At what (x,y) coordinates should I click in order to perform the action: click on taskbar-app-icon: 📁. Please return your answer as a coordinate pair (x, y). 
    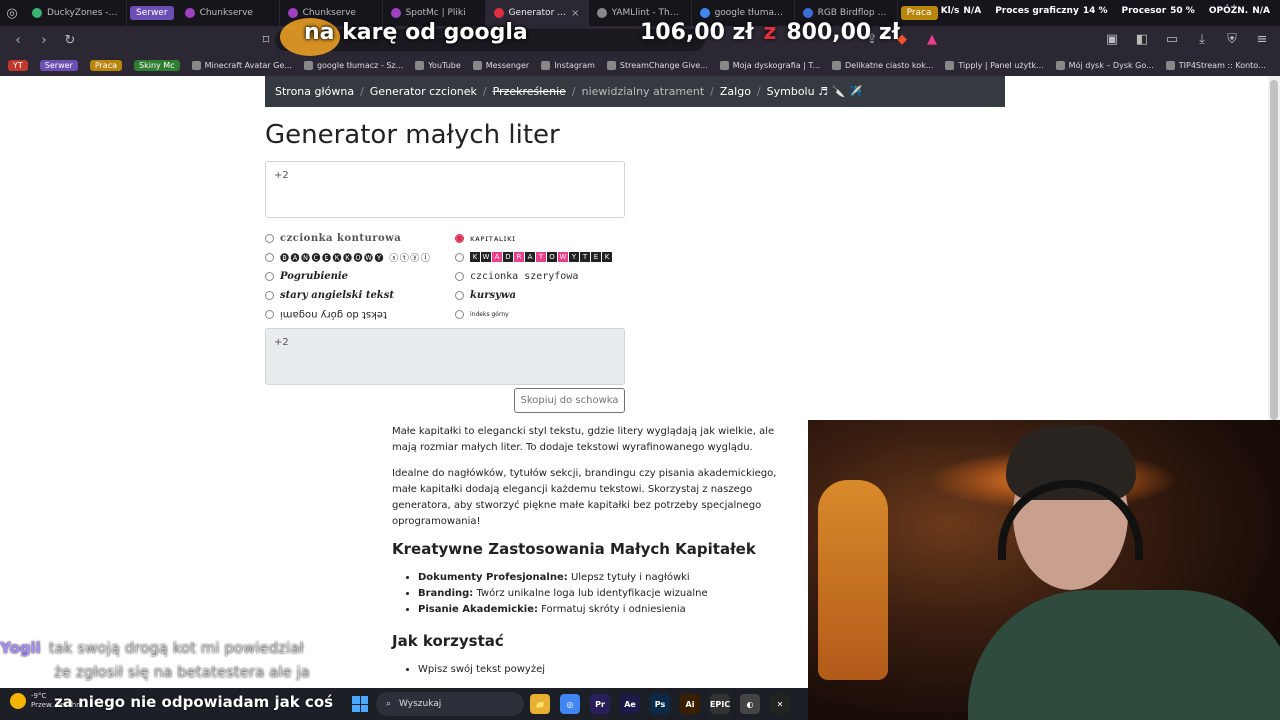
    Looking at the image, I should click on (540, 704).